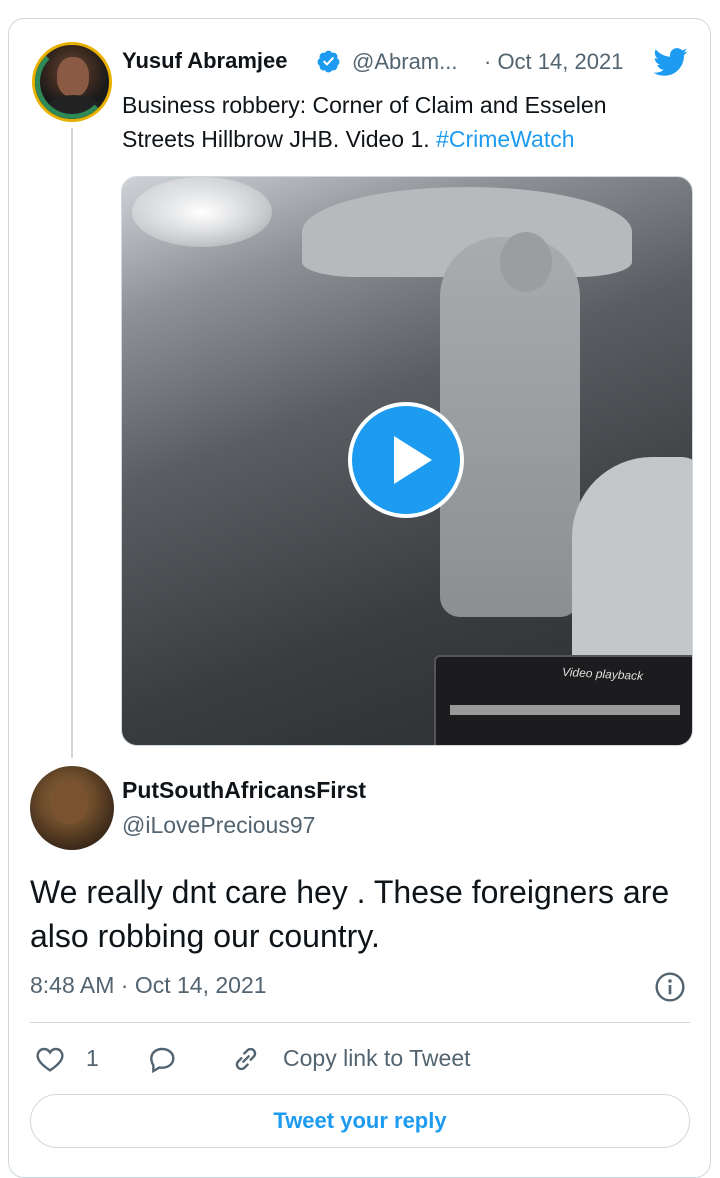  Describe the element at coordinates (244, 790) in the screenshot. I see `reply-author-name: PutSouthAfricansFirst` at that location.